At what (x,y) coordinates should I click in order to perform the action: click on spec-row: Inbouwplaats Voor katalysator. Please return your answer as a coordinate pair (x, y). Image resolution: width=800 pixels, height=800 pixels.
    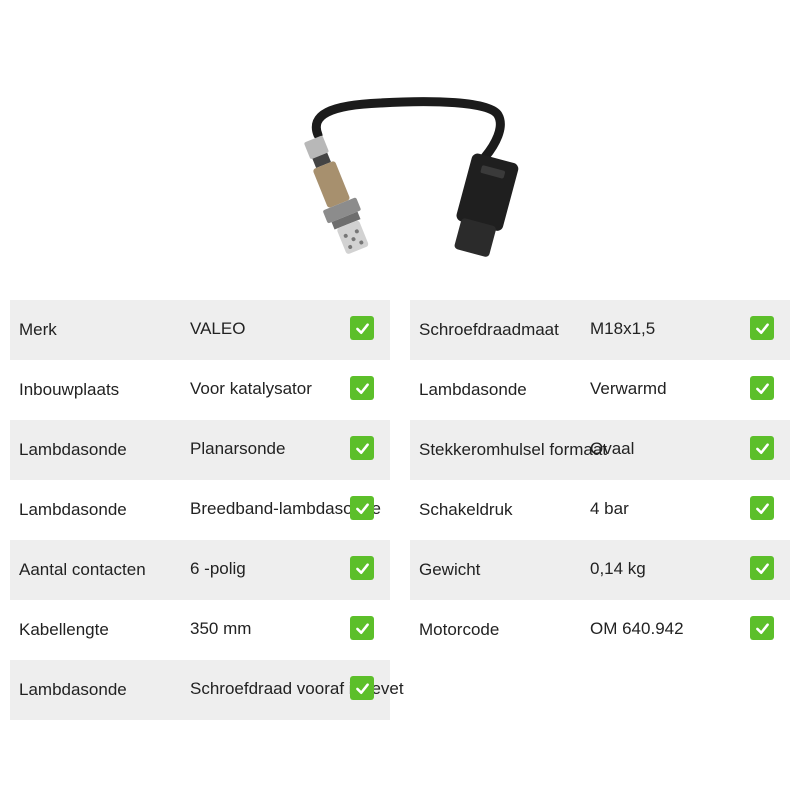
    Looking at the image, I should click on (200, 390).